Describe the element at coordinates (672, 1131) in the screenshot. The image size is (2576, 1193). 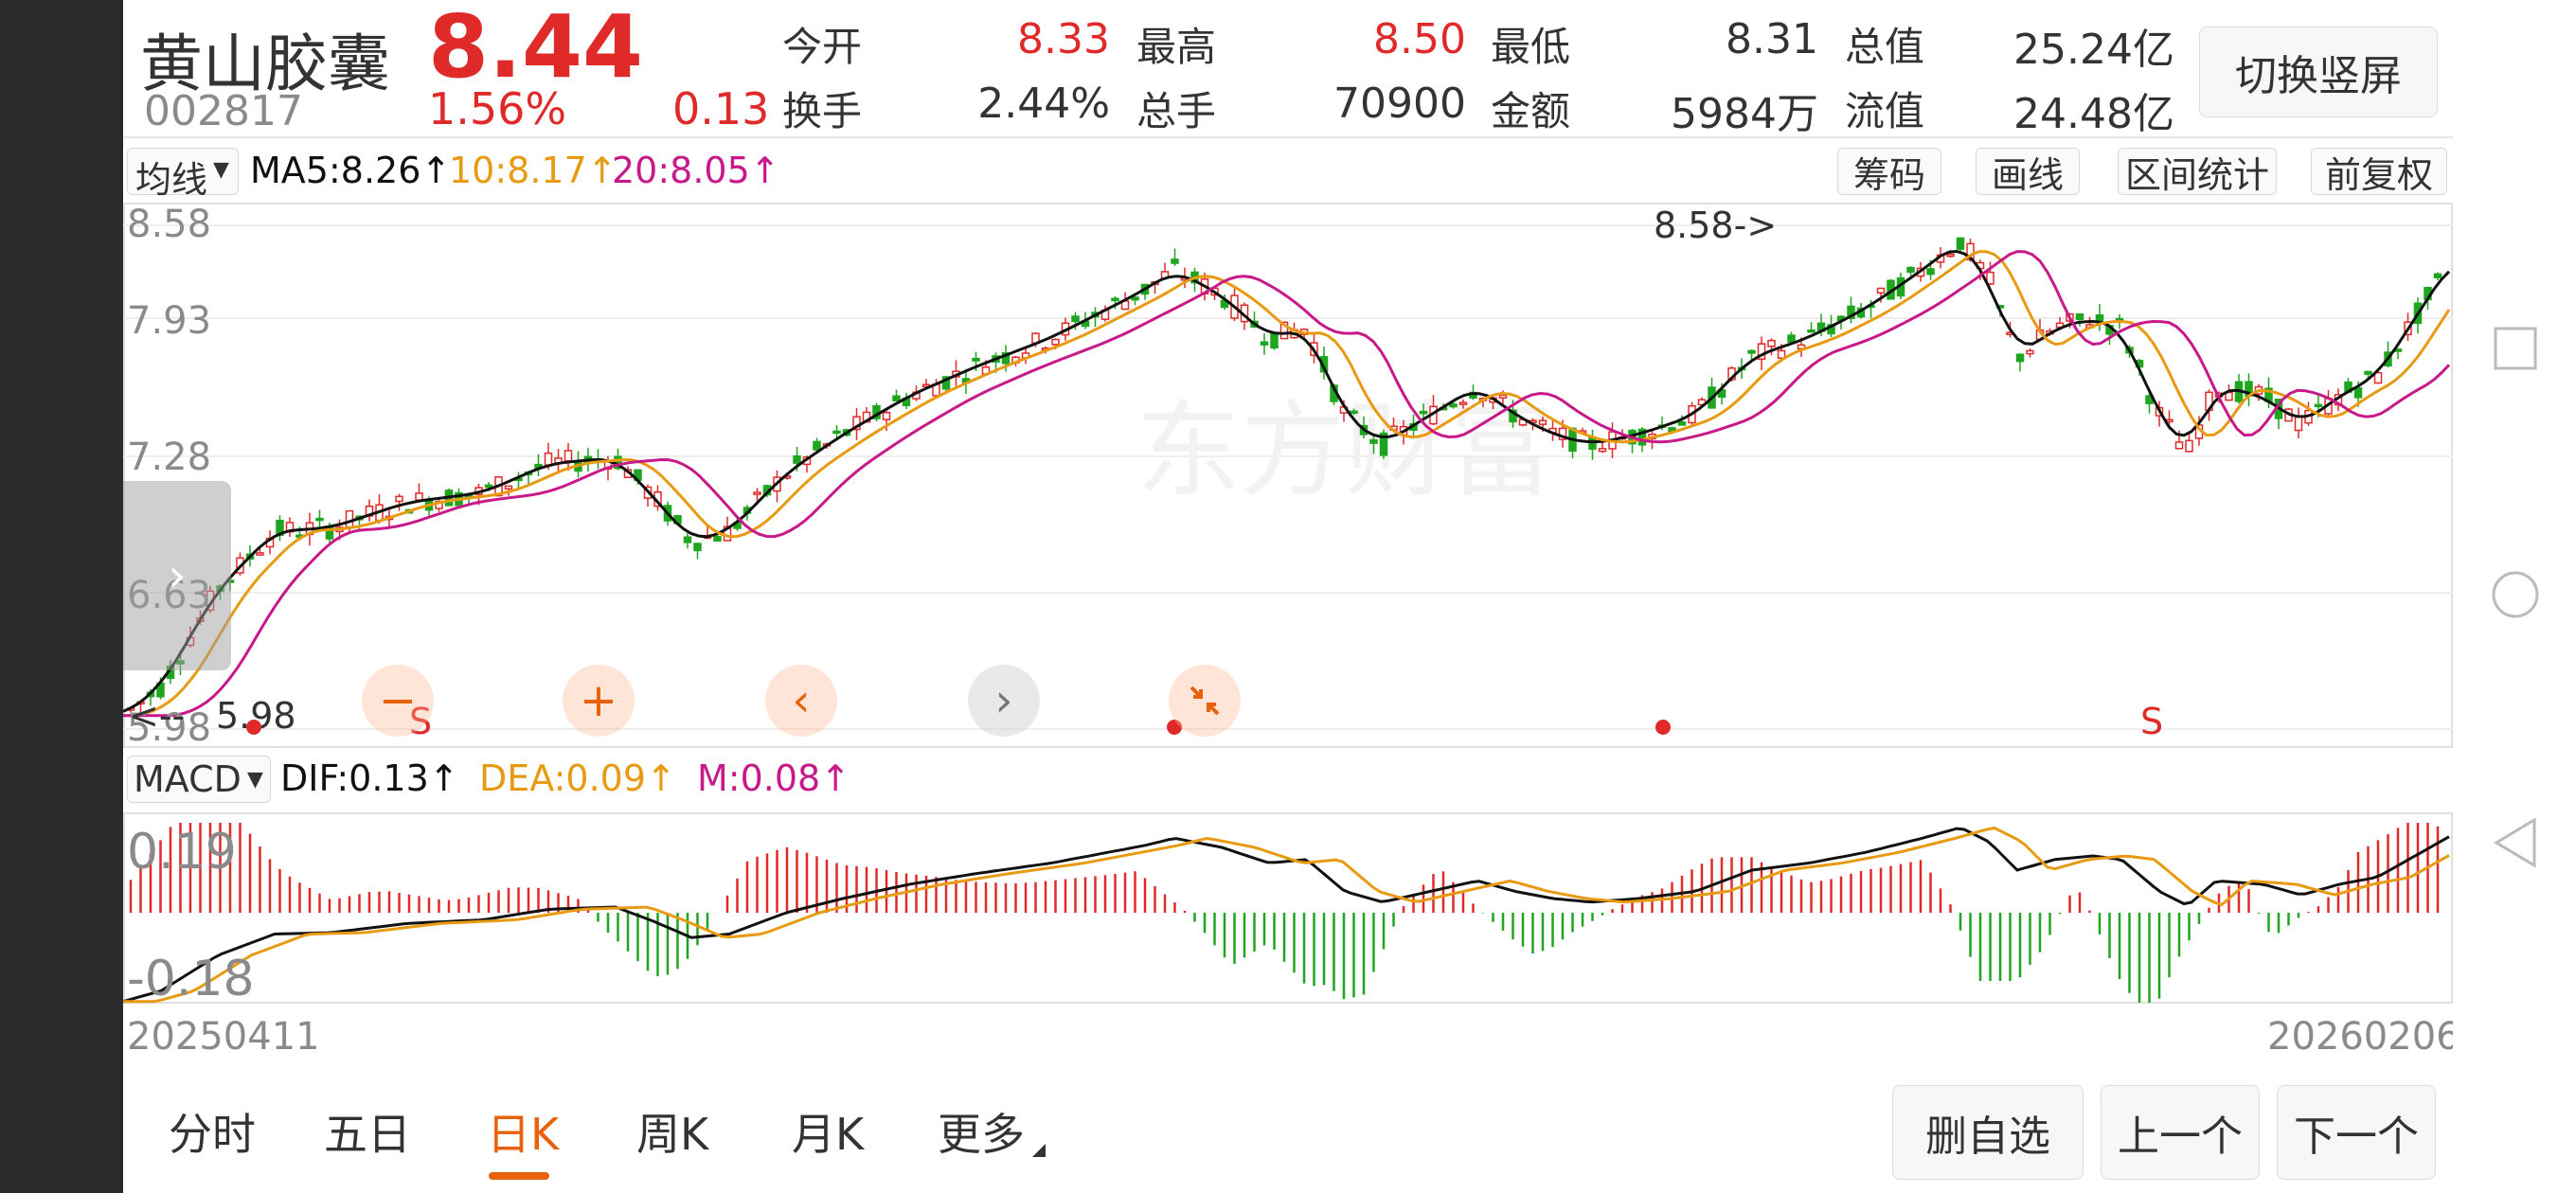
I see `tab-weekly-k: 周K` at that location.